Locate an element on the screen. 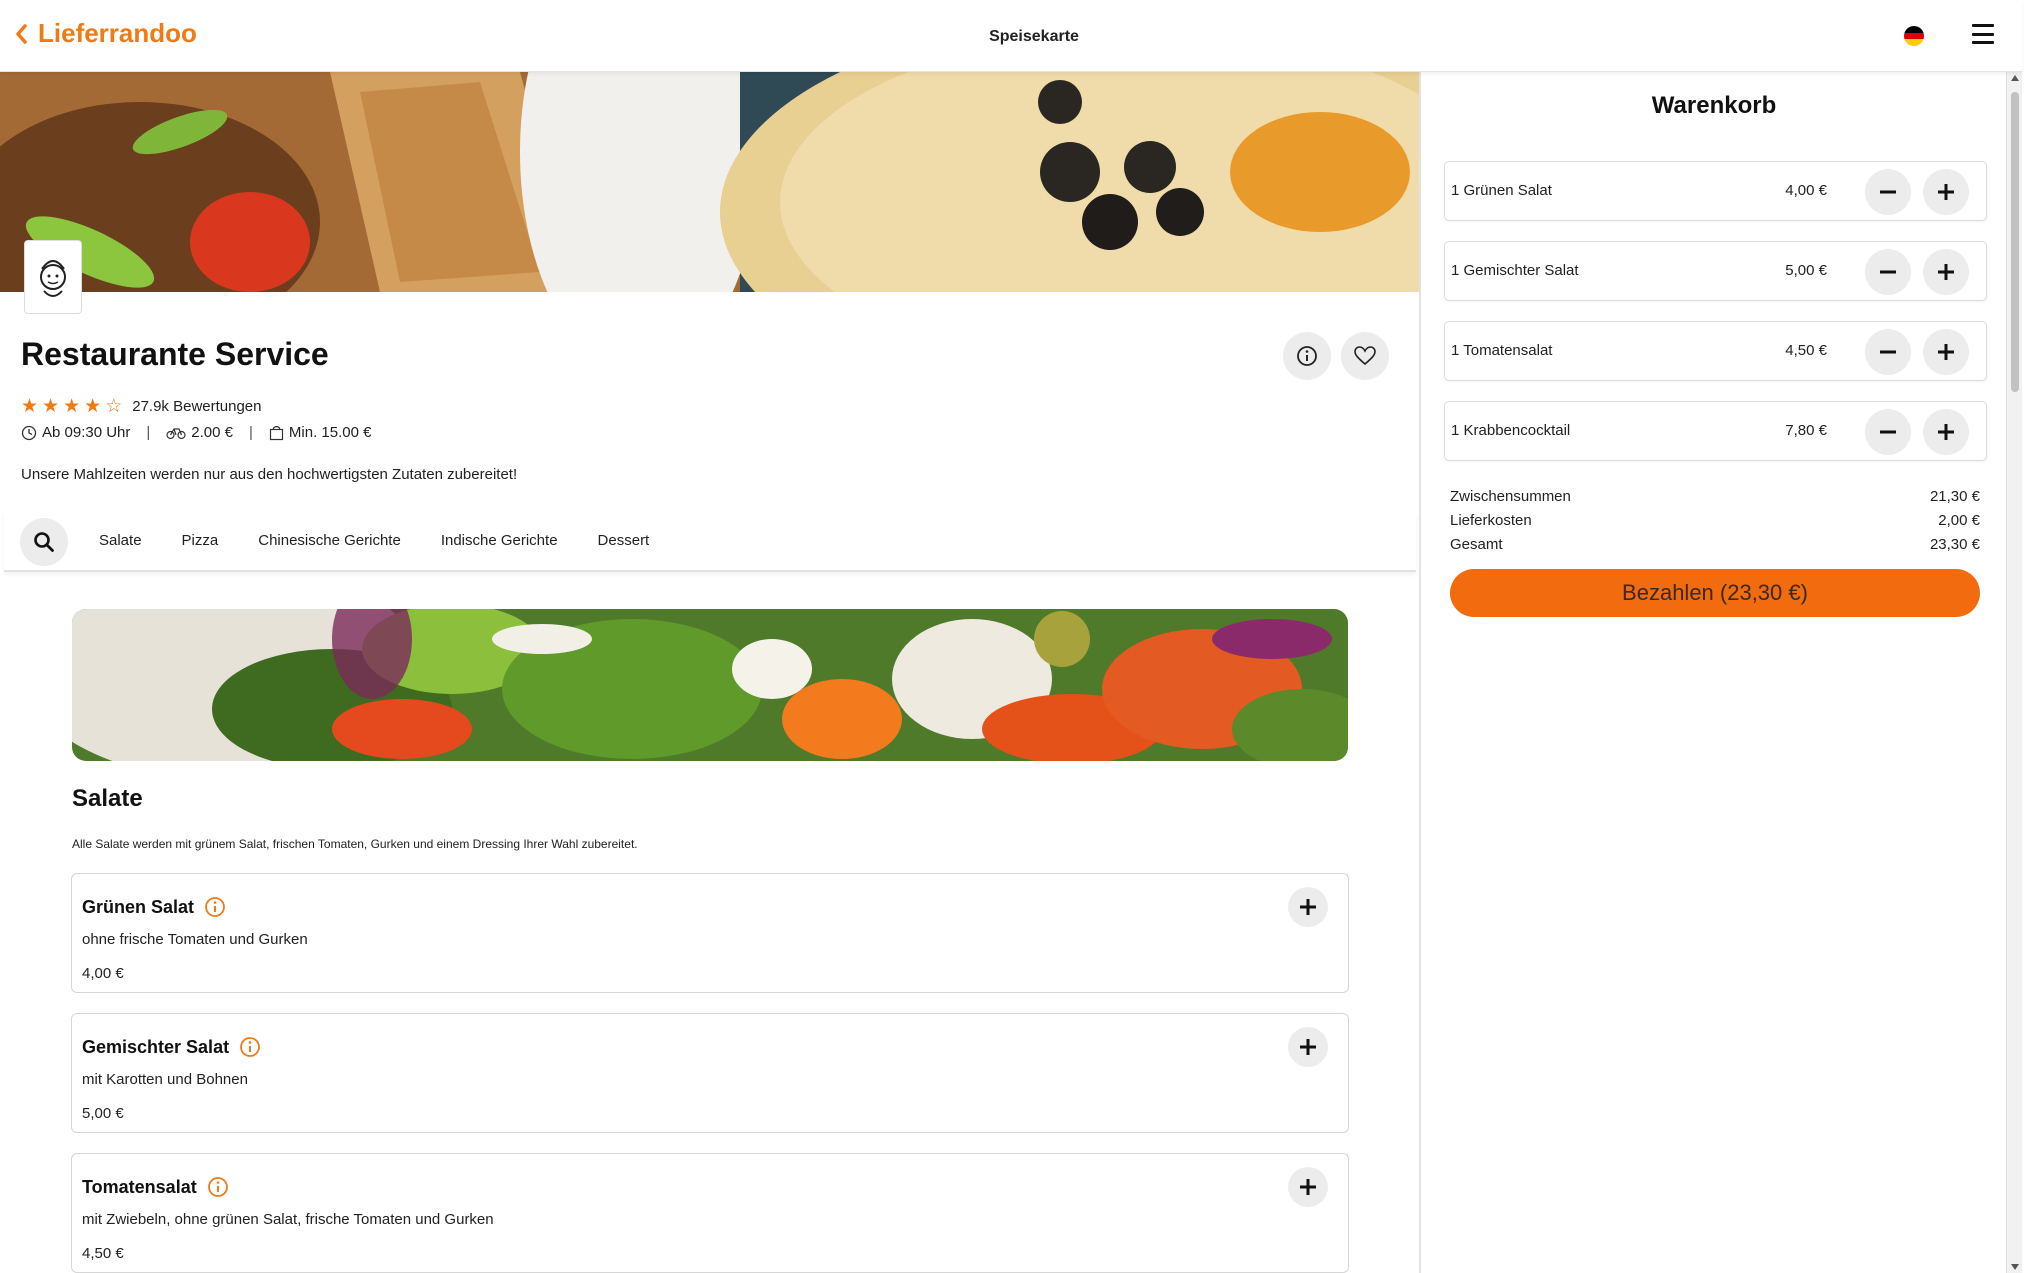 The width and height of the screenshot is (2042, 1273). delivery-cost-row: Lieferkosten 2,00 € is located at coordinates (1715, 520).